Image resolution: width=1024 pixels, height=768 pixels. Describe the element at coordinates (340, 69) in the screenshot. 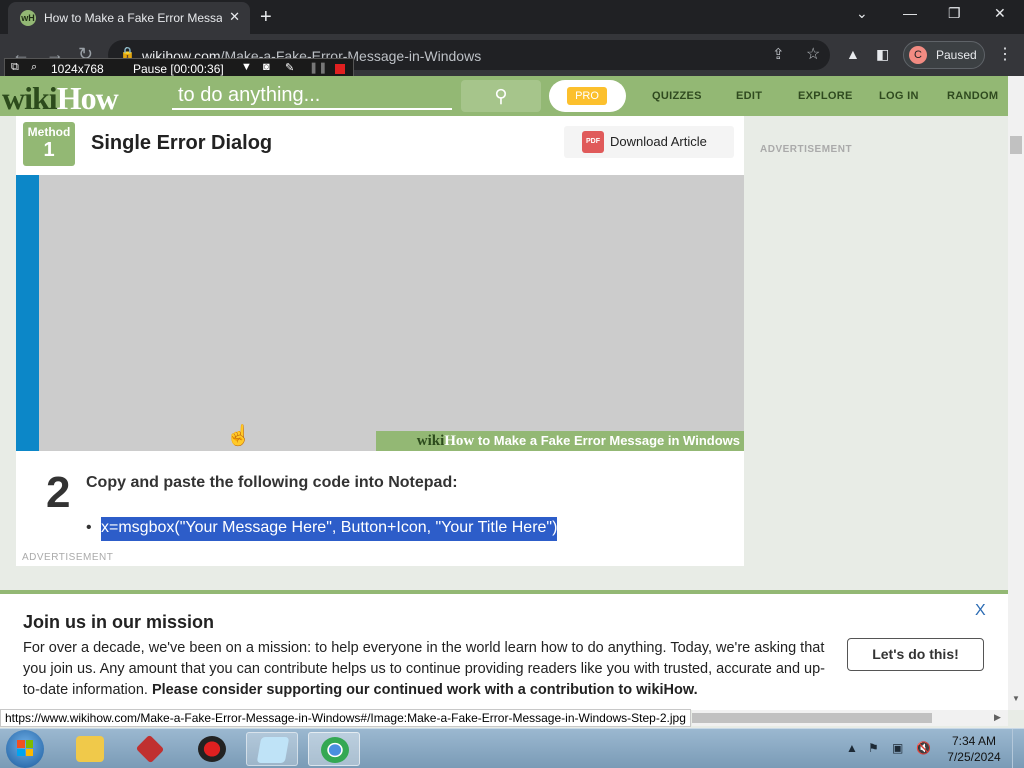

I see `recorder-stop-icon` at that location.